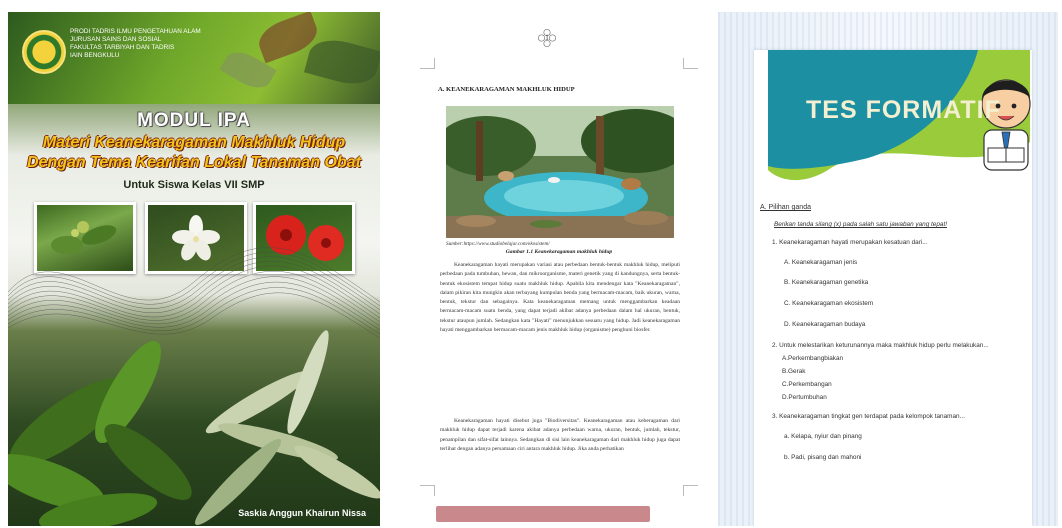 Image resolution: width=1062 pixels, height=528 pixels. Describe the element at coordinates (194, 120) in the screenshot. I see `module-title: MODUL IPA` at that location.